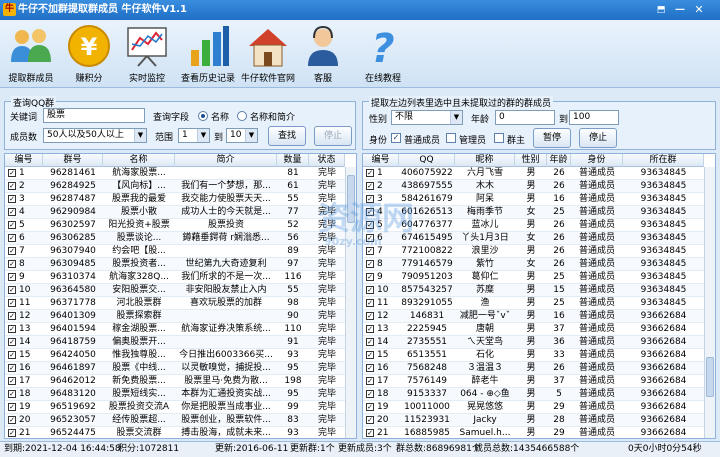 This screenshot has width=720, height=457. Describe the element at coordinates (175, 407) in the screenshot. I see `table-row: ✓ 19 96519692 股票投资交流A 你是把股票当成事业... 99 完毕` at that location.